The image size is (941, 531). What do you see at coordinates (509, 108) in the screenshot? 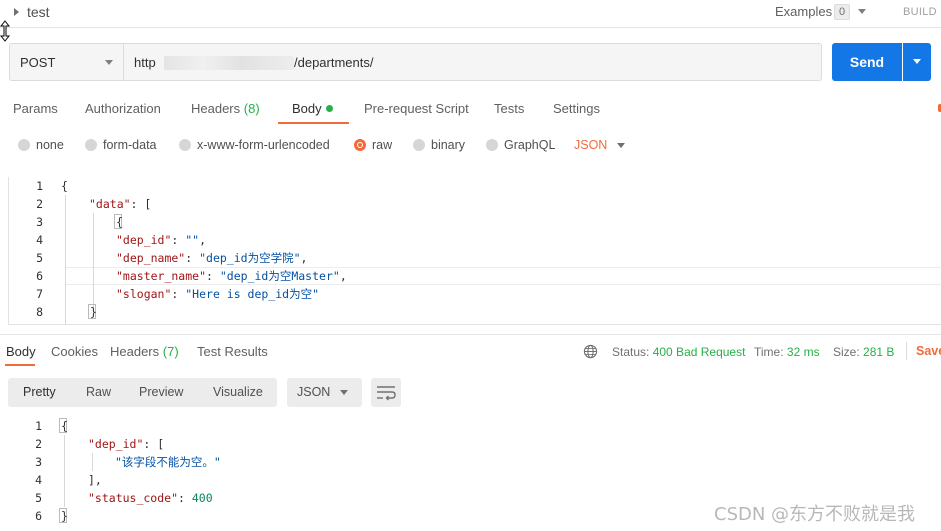
I see `tab-tests: Tests` at bounding box center [509, 108].